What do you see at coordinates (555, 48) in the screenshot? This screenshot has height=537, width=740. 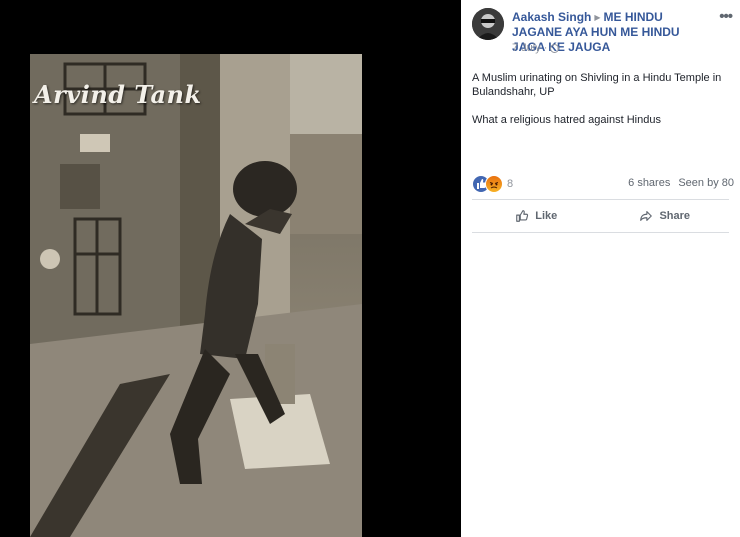 I see `globe-icon` at bounding box center [555, 48].